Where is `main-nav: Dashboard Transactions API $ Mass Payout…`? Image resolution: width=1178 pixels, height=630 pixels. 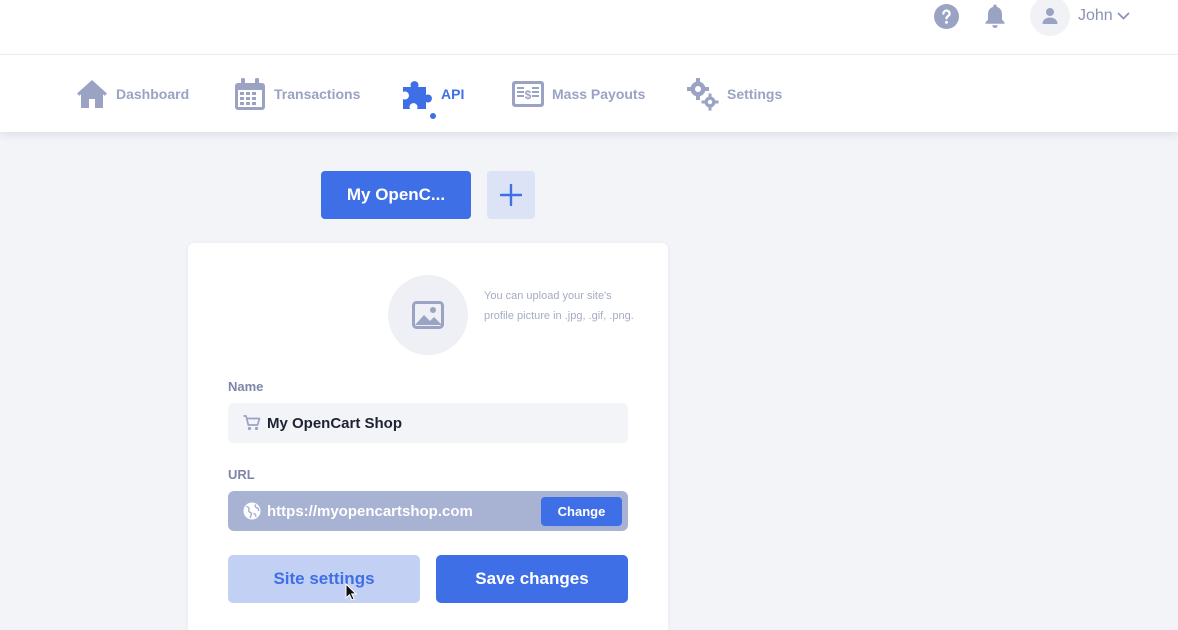
main-nav: Dashboard Transactions API $ Mass Payout… is located at coordinates (589, 93).